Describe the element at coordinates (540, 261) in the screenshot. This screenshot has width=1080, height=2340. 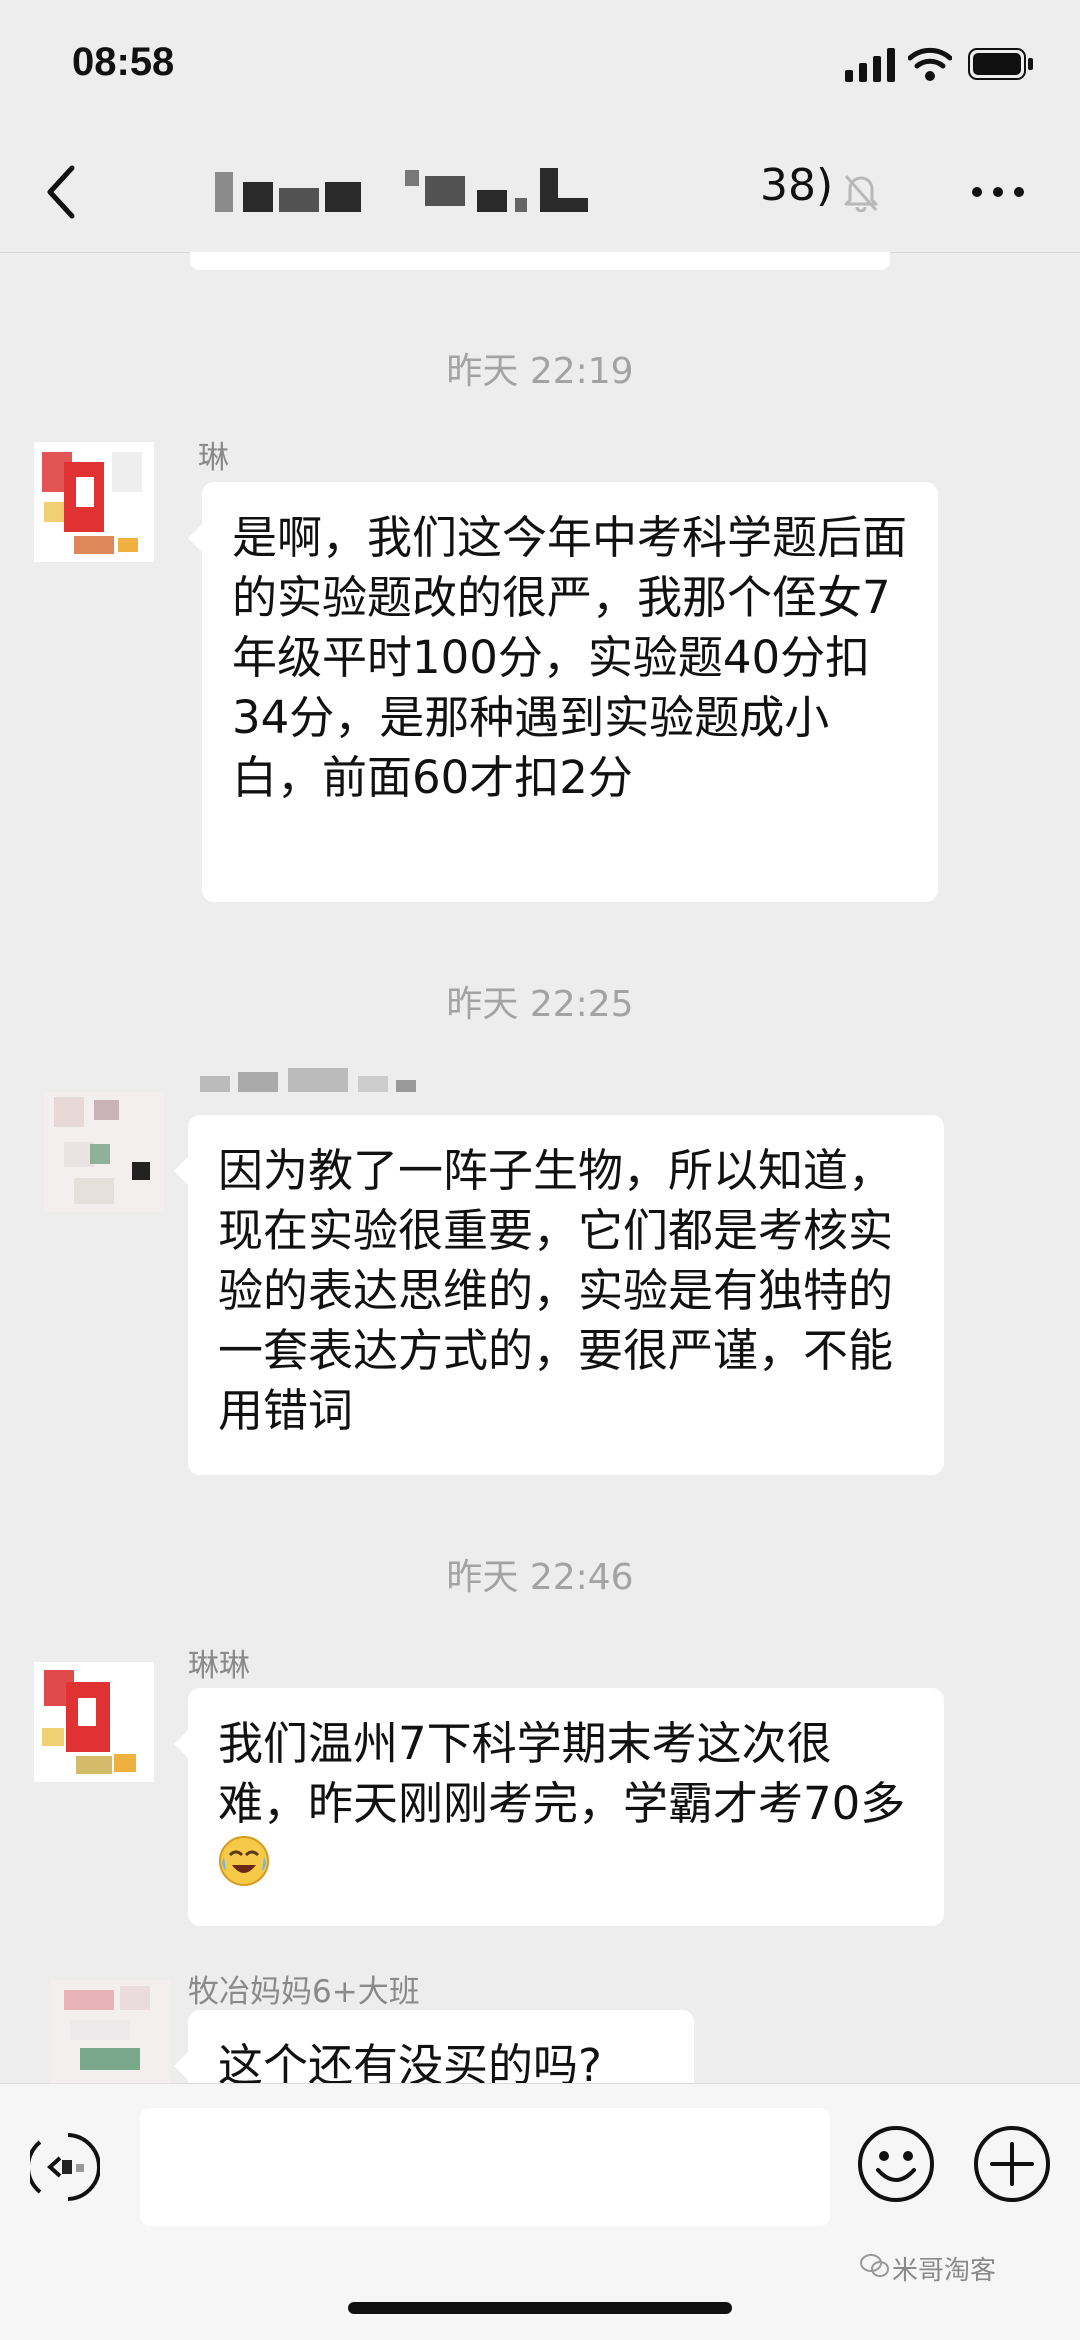
I see `previous-message-bubble` at that location.